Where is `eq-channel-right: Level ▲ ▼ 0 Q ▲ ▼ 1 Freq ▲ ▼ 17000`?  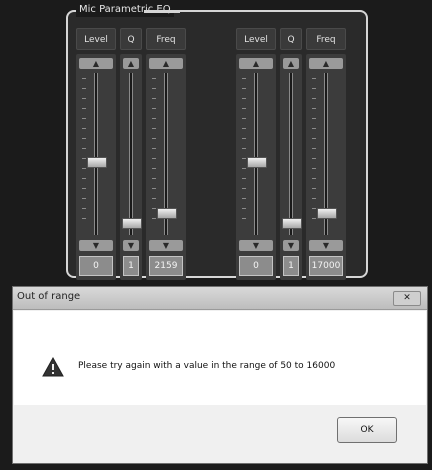 eq-channel-right: Level ▲ ▼ 0 Q ▲ ▼ 1 Freq ▲ ▼ 17000 is located at coordinates (295, 154).